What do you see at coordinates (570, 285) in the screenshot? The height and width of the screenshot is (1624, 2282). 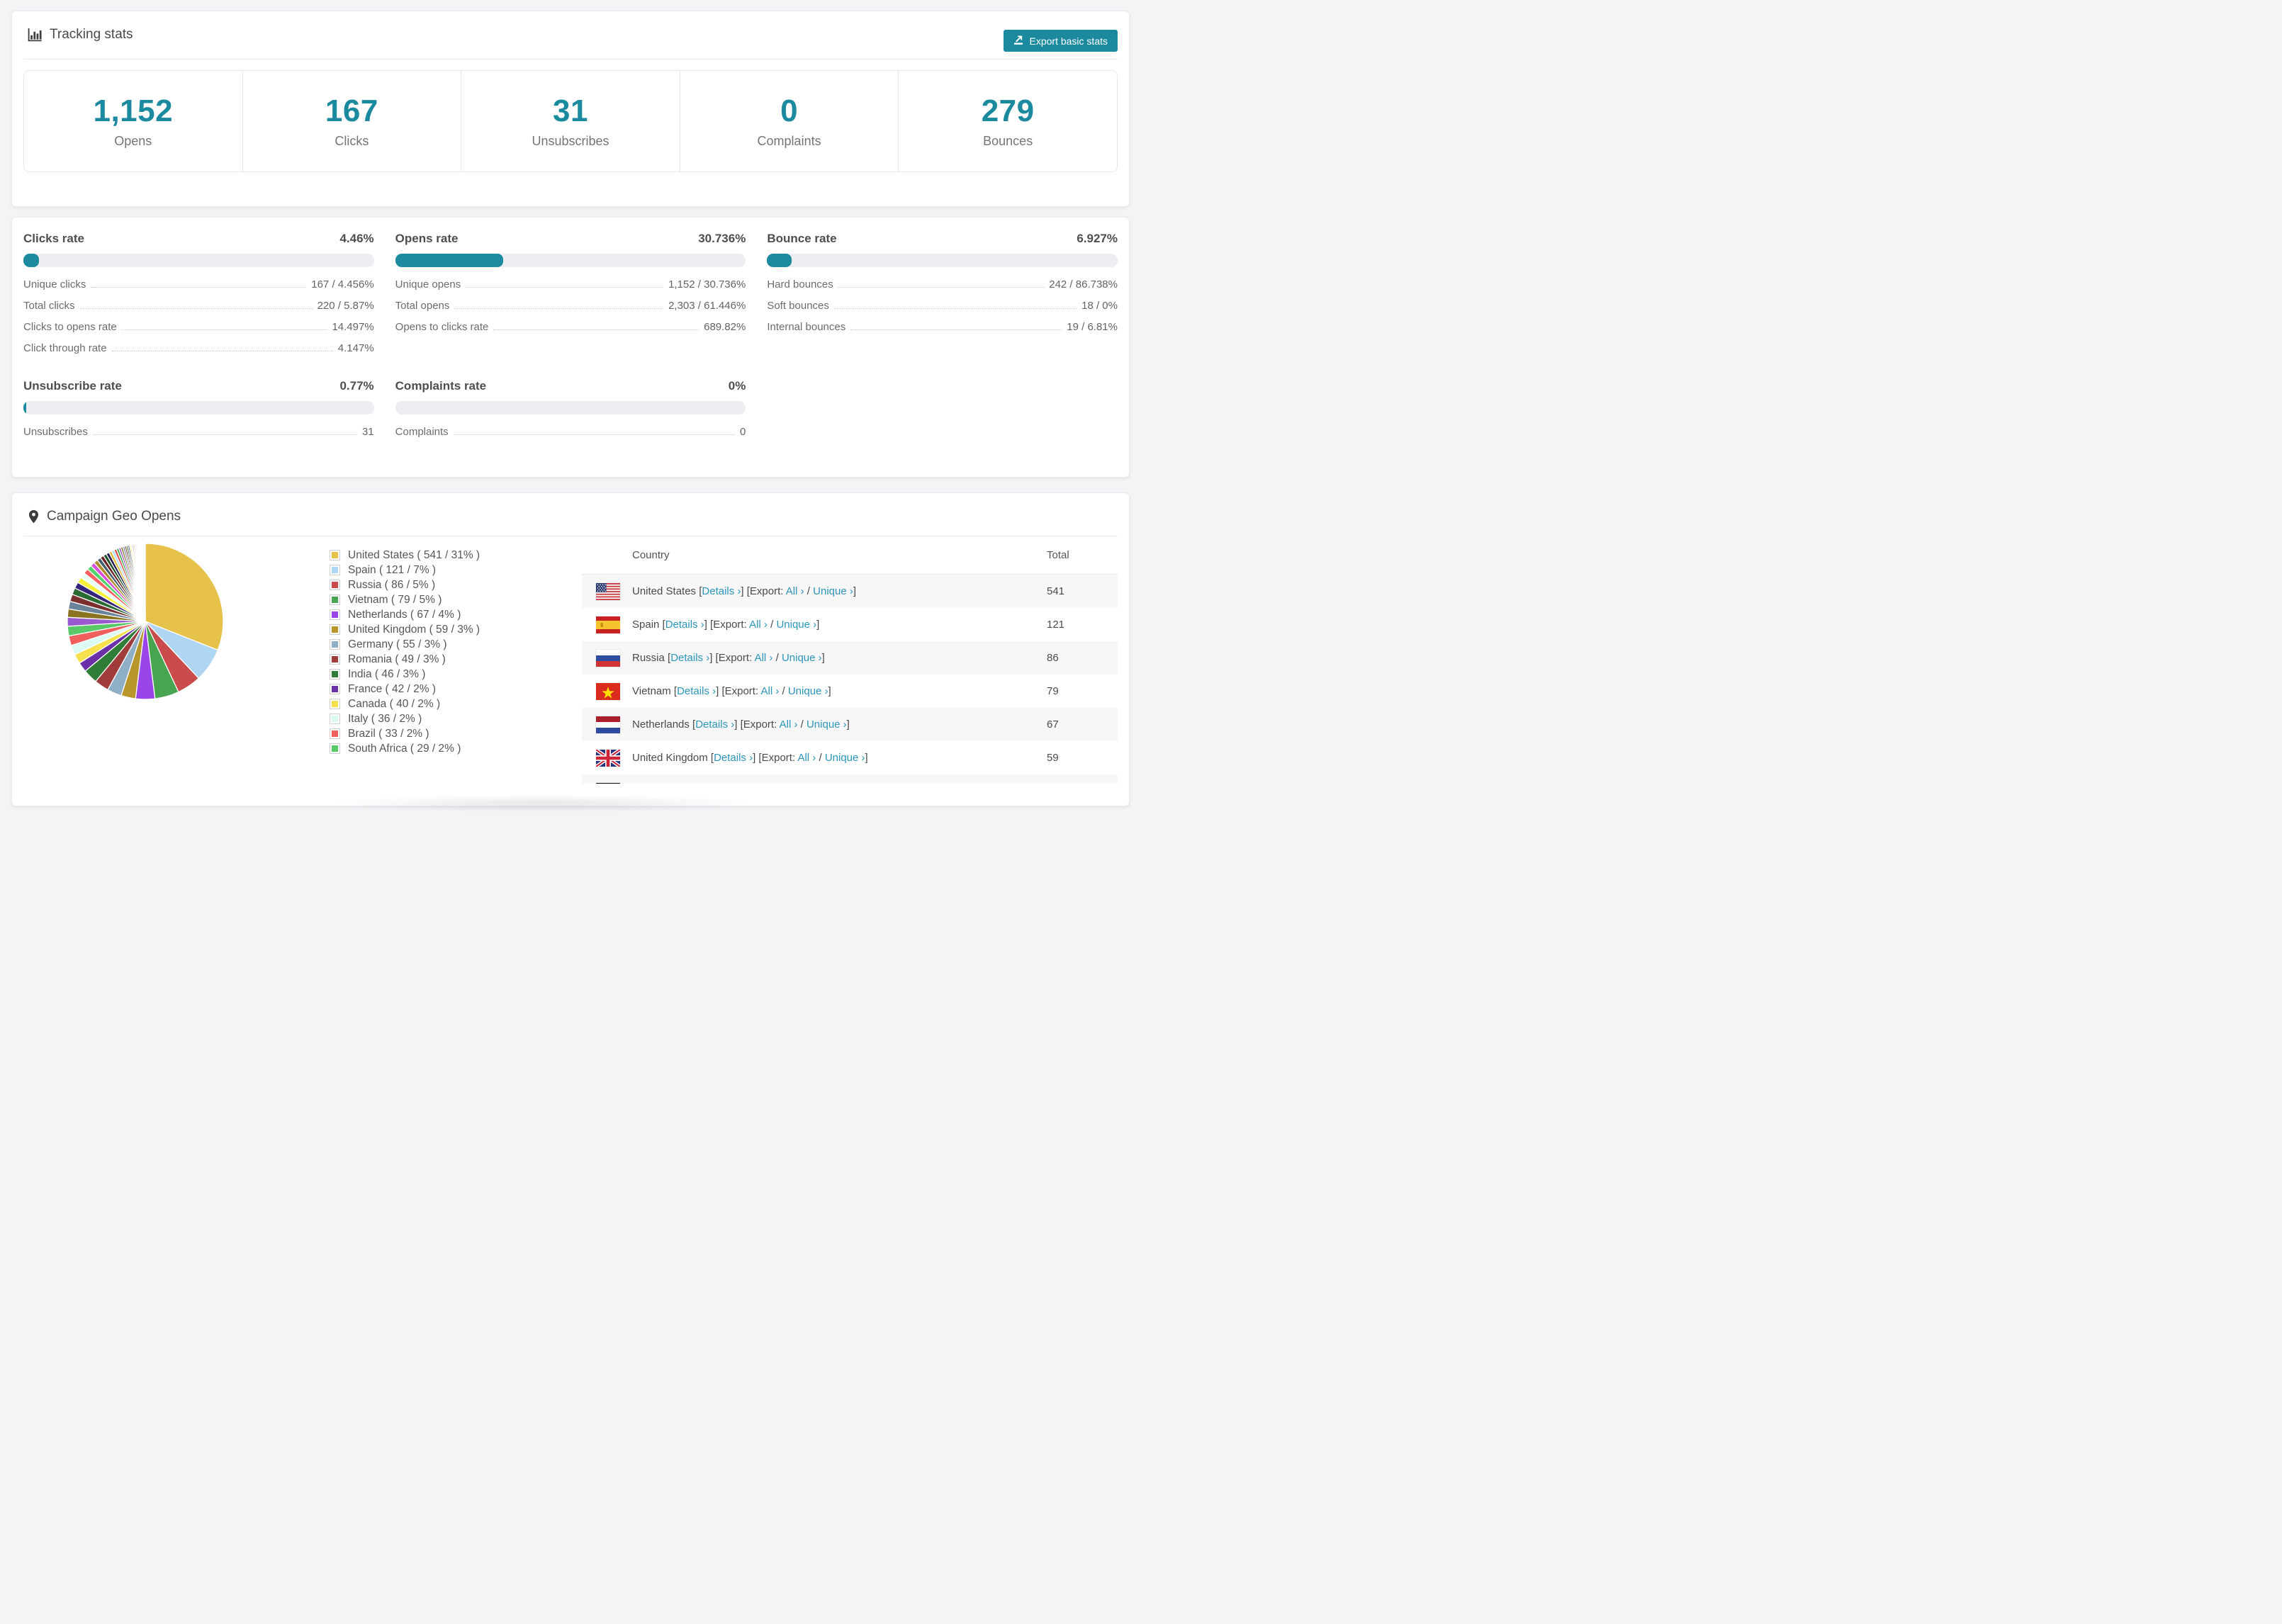 I see `rate-detail-row: Unique opens 1,152 / 30.736%` at bounding box center [570, 285].